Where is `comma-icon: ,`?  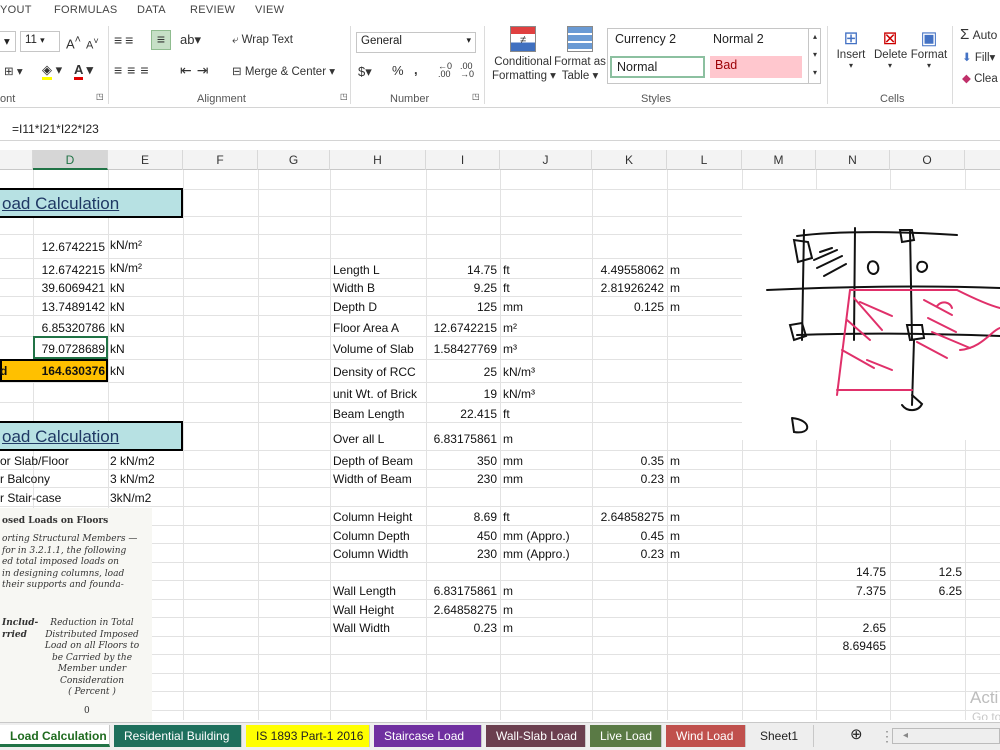
comma-icon: , is located at coordinates (416, 69).